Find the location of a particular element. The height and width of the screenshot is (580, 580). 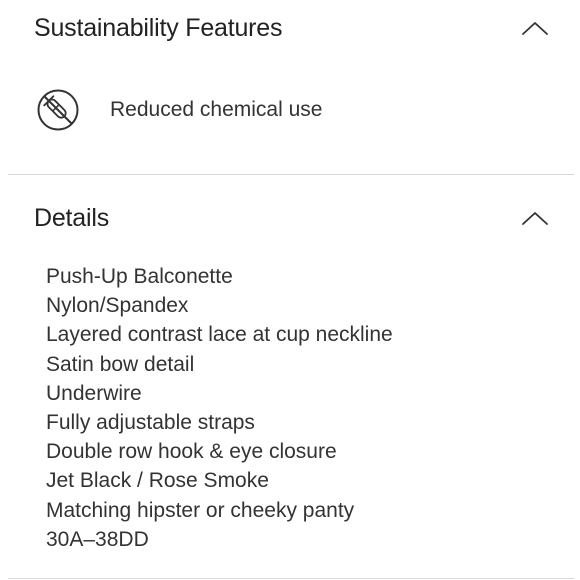

sustainability-title: Sustainability Features is located at coordinates (158, 27).